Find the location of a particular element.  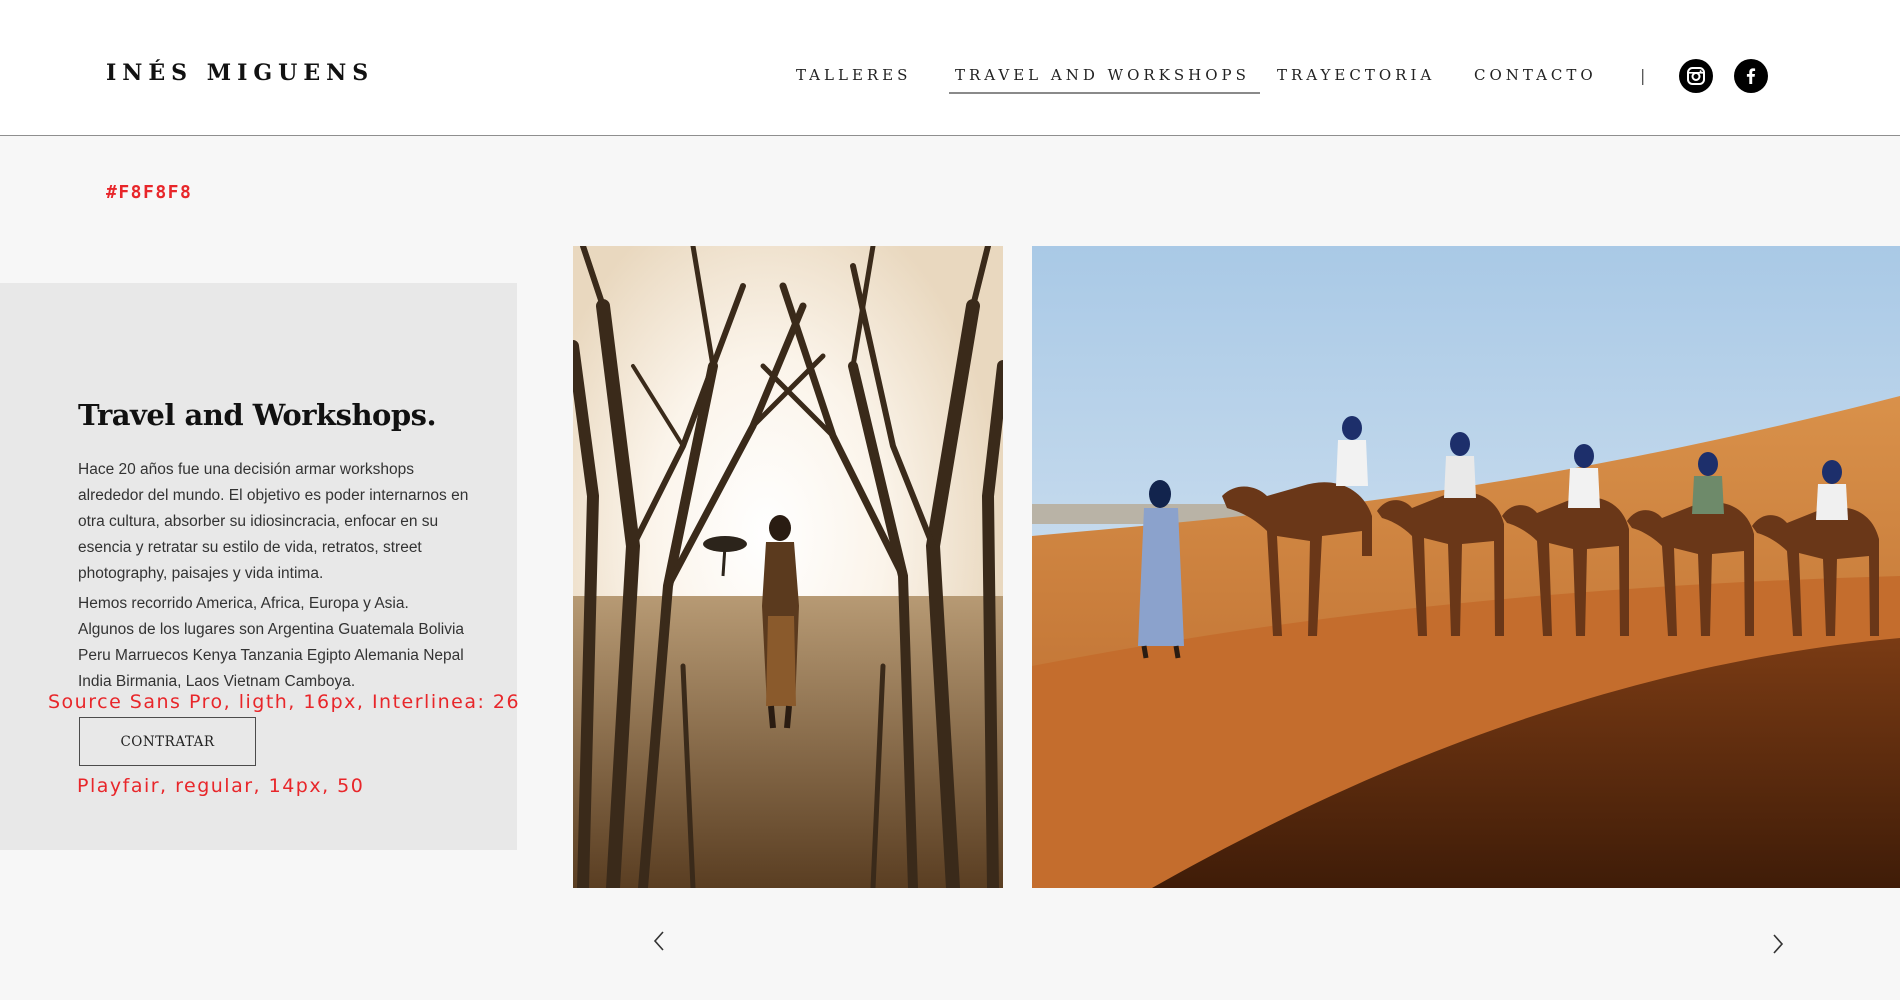

nav-item-talleres: TALLERES is located at coordinates (853, 75).